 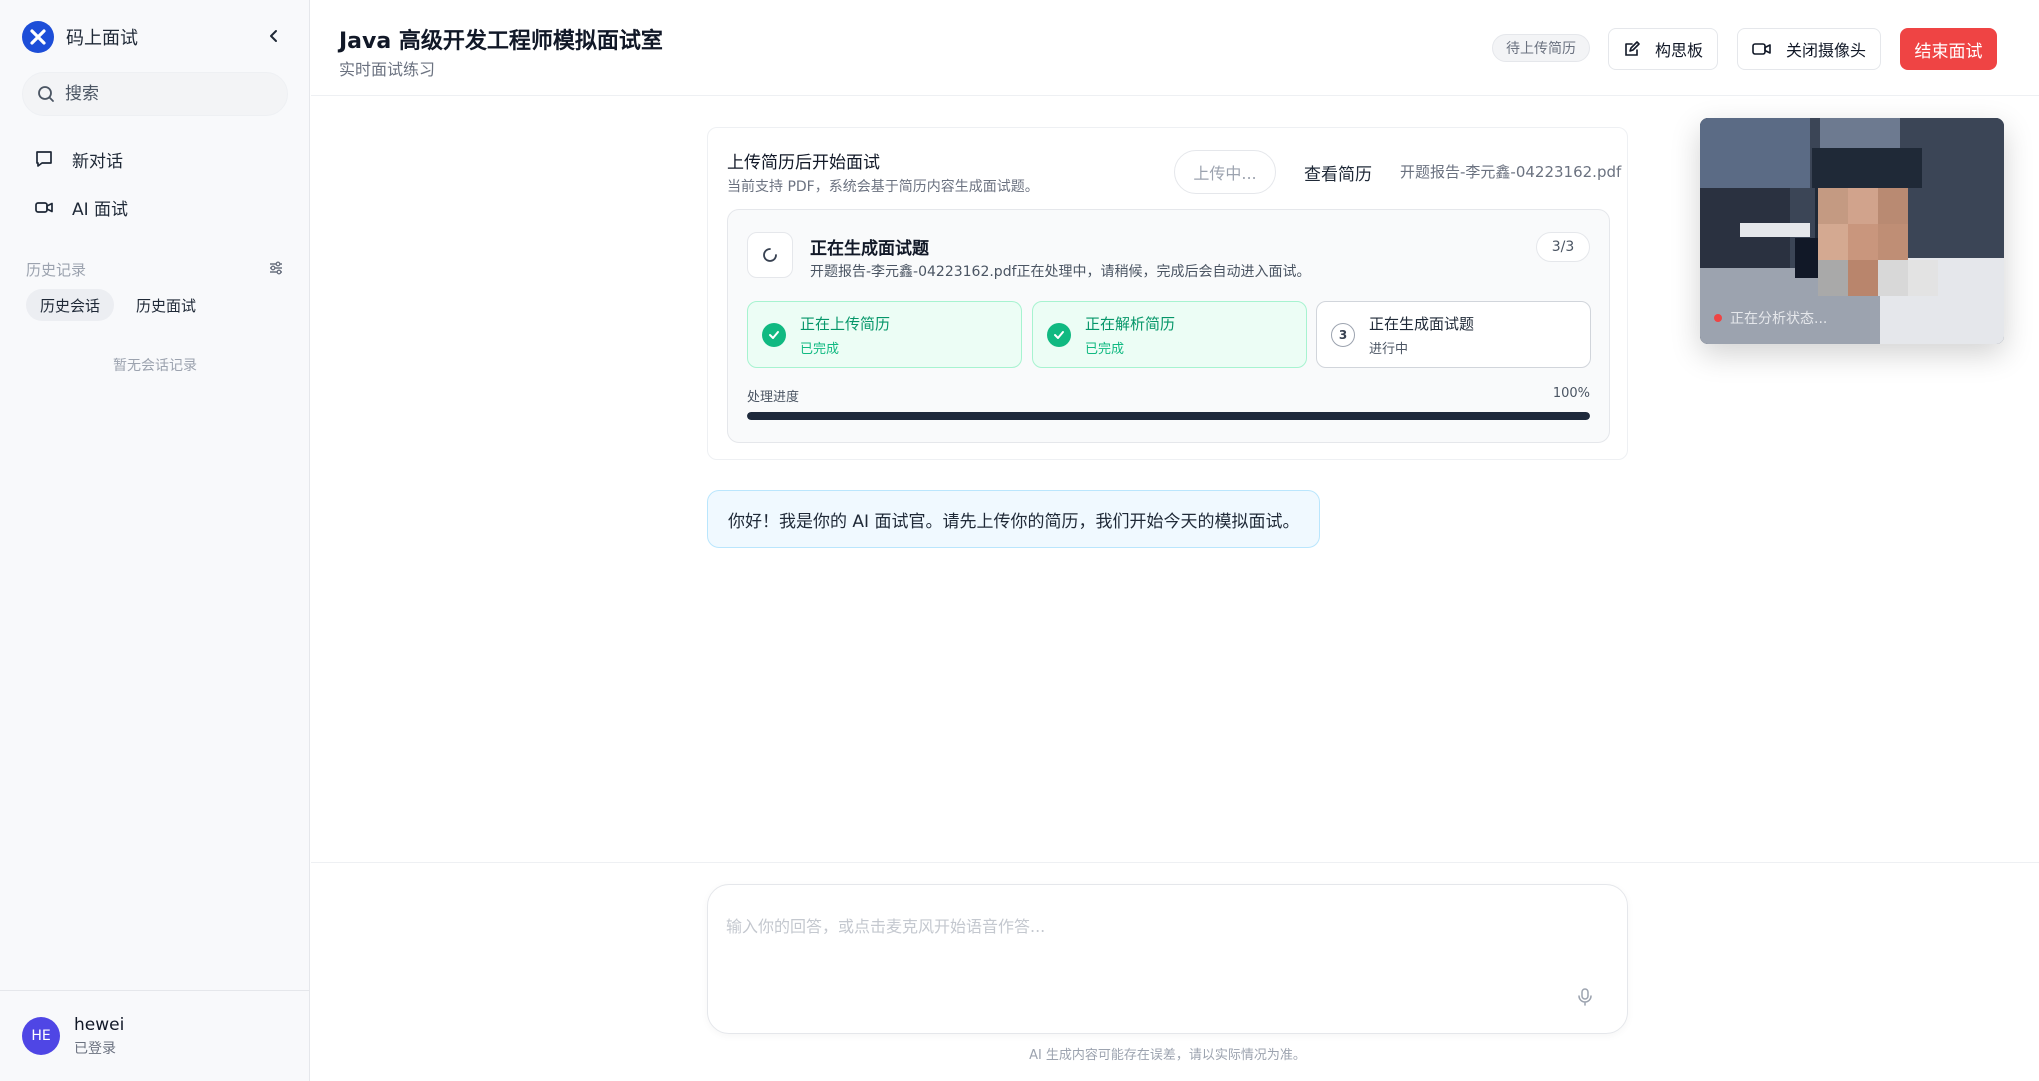 I want to click on progress-fill, so click(x=1168, y=416).